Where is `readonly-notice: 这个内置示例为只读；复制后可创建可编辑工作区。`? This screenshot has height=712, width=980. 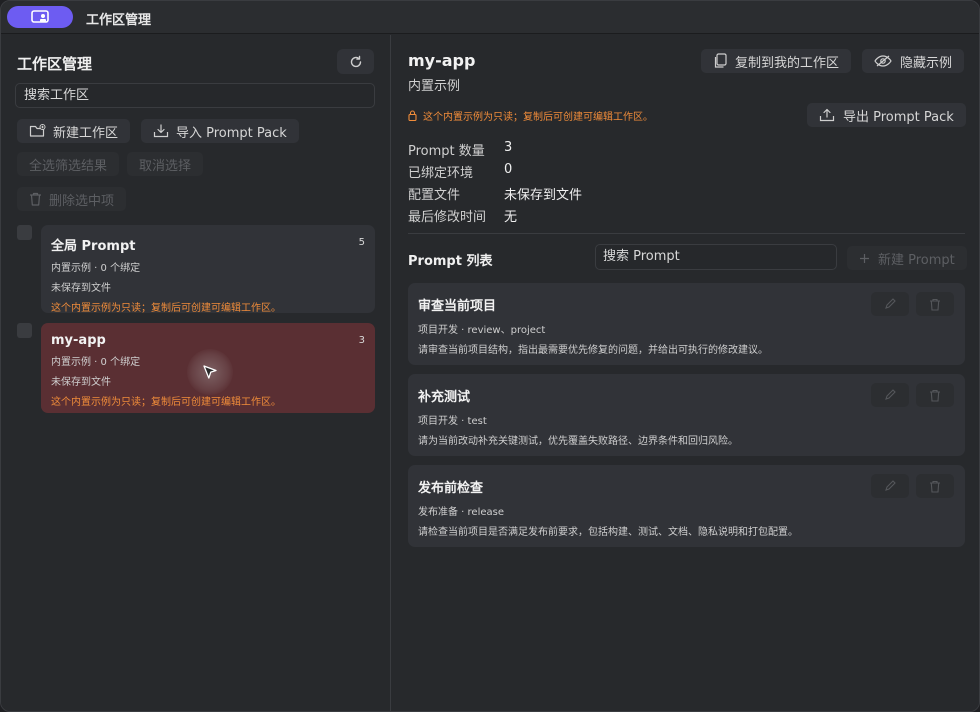
readonly-notice: 这个内置示例为只读；复制后可创建可编辑工作区。 is located at coordinates (530, 115).